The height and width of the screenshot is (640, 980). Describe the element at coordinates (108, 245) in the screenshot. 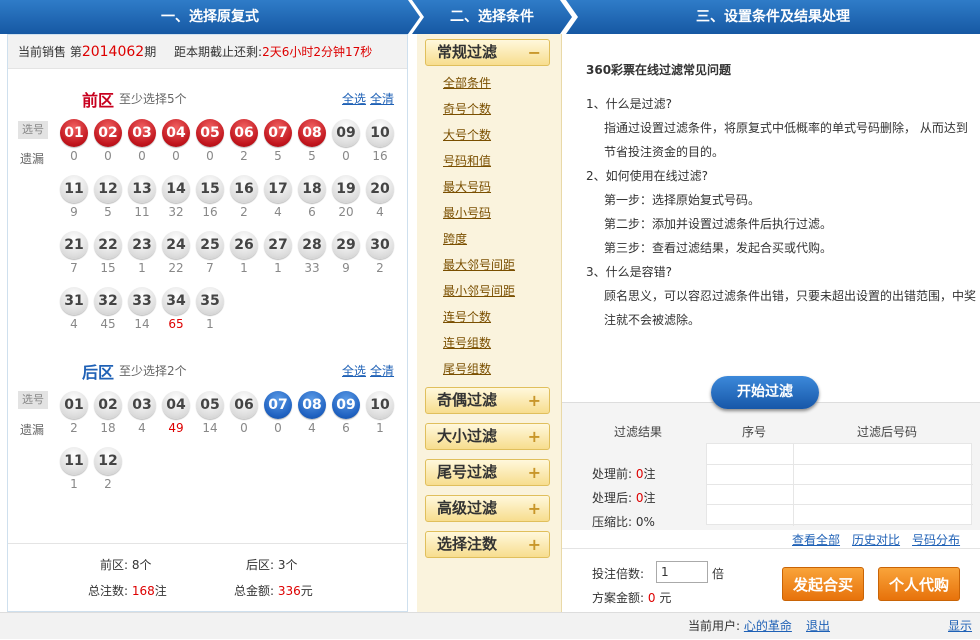

I see `front-ball: 22` at that location.